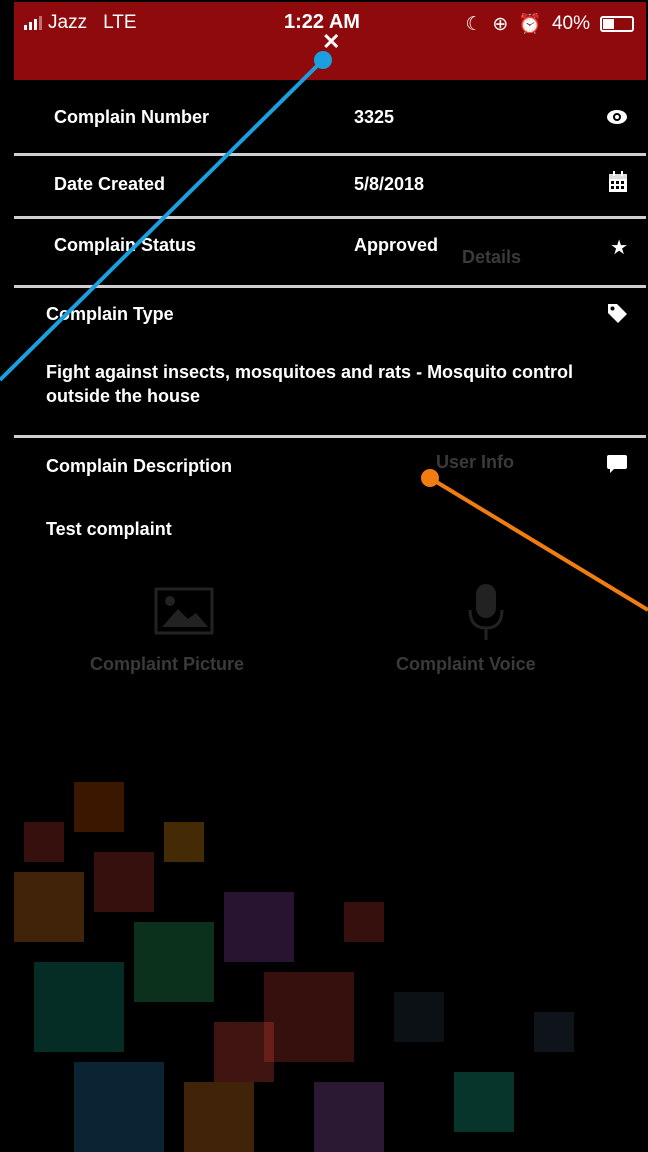 The height and width of the screenshot is (1152, 648). Describe the element at coordinates (162, 220) in the screenshot. I see `blue-annotation-line` at that location.